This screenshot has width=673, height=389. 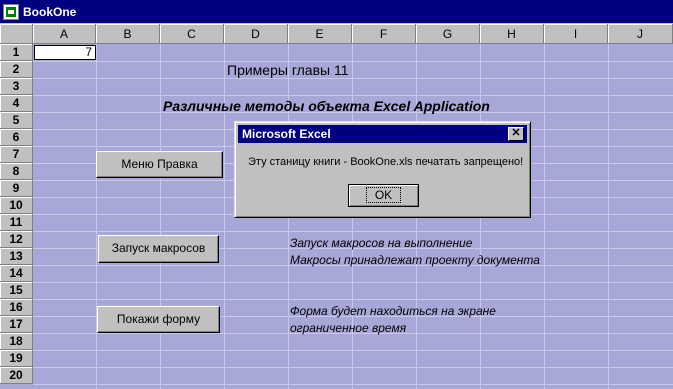 What do you see at coordinates (16, 341) in the screenshot?
I see `row-header-18: 18` at bounding box center [16, 341].